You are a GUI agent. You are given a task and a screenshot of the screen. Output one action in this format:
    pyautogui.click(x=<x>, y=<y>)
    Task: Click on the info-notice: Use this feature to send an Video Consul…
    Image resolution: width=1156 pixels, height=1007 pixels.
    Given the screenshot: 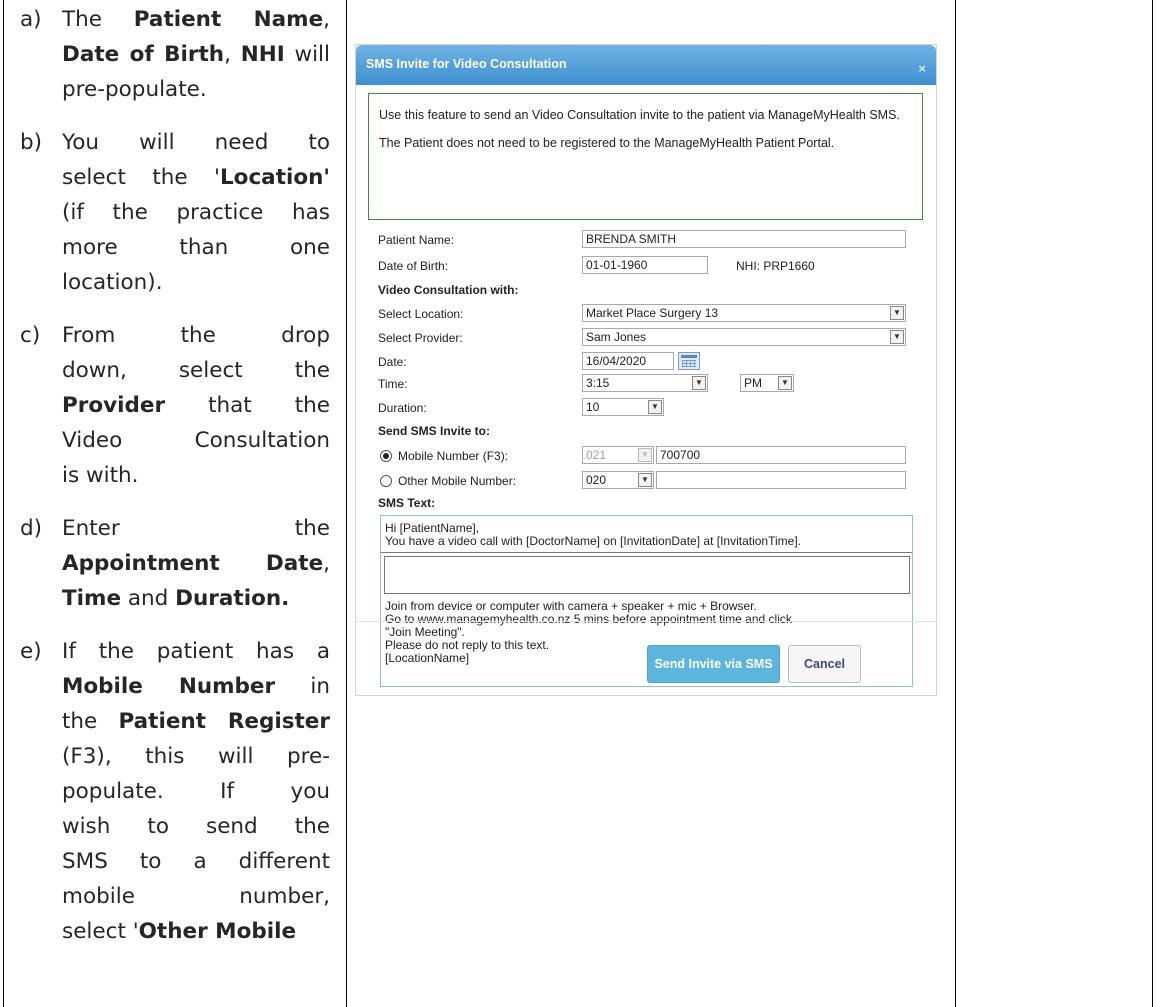 What is the action you would take?
    pyautogui.click(x=645, y=156)
    